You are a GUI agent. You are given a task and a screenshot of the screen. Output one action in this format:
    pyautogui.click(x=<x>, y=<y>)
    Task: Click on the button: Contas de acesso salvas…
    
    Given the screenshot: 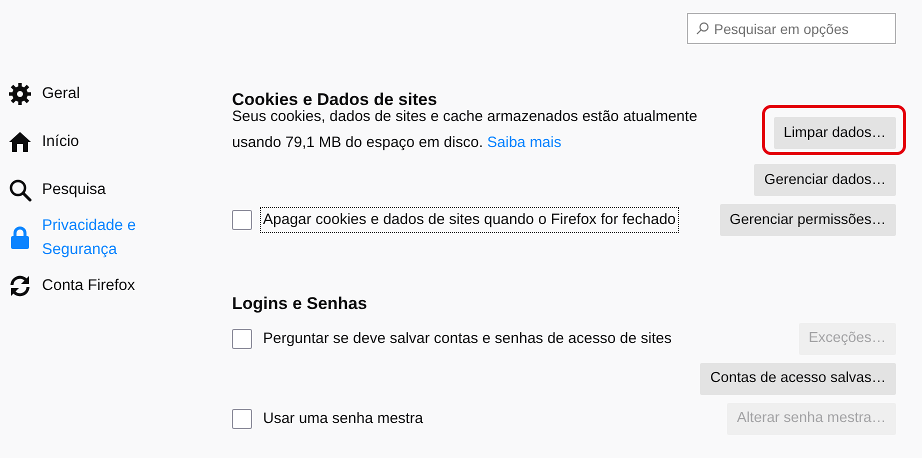 What is the action you would take?
    pyautogui.click(x=798, y=378)
    